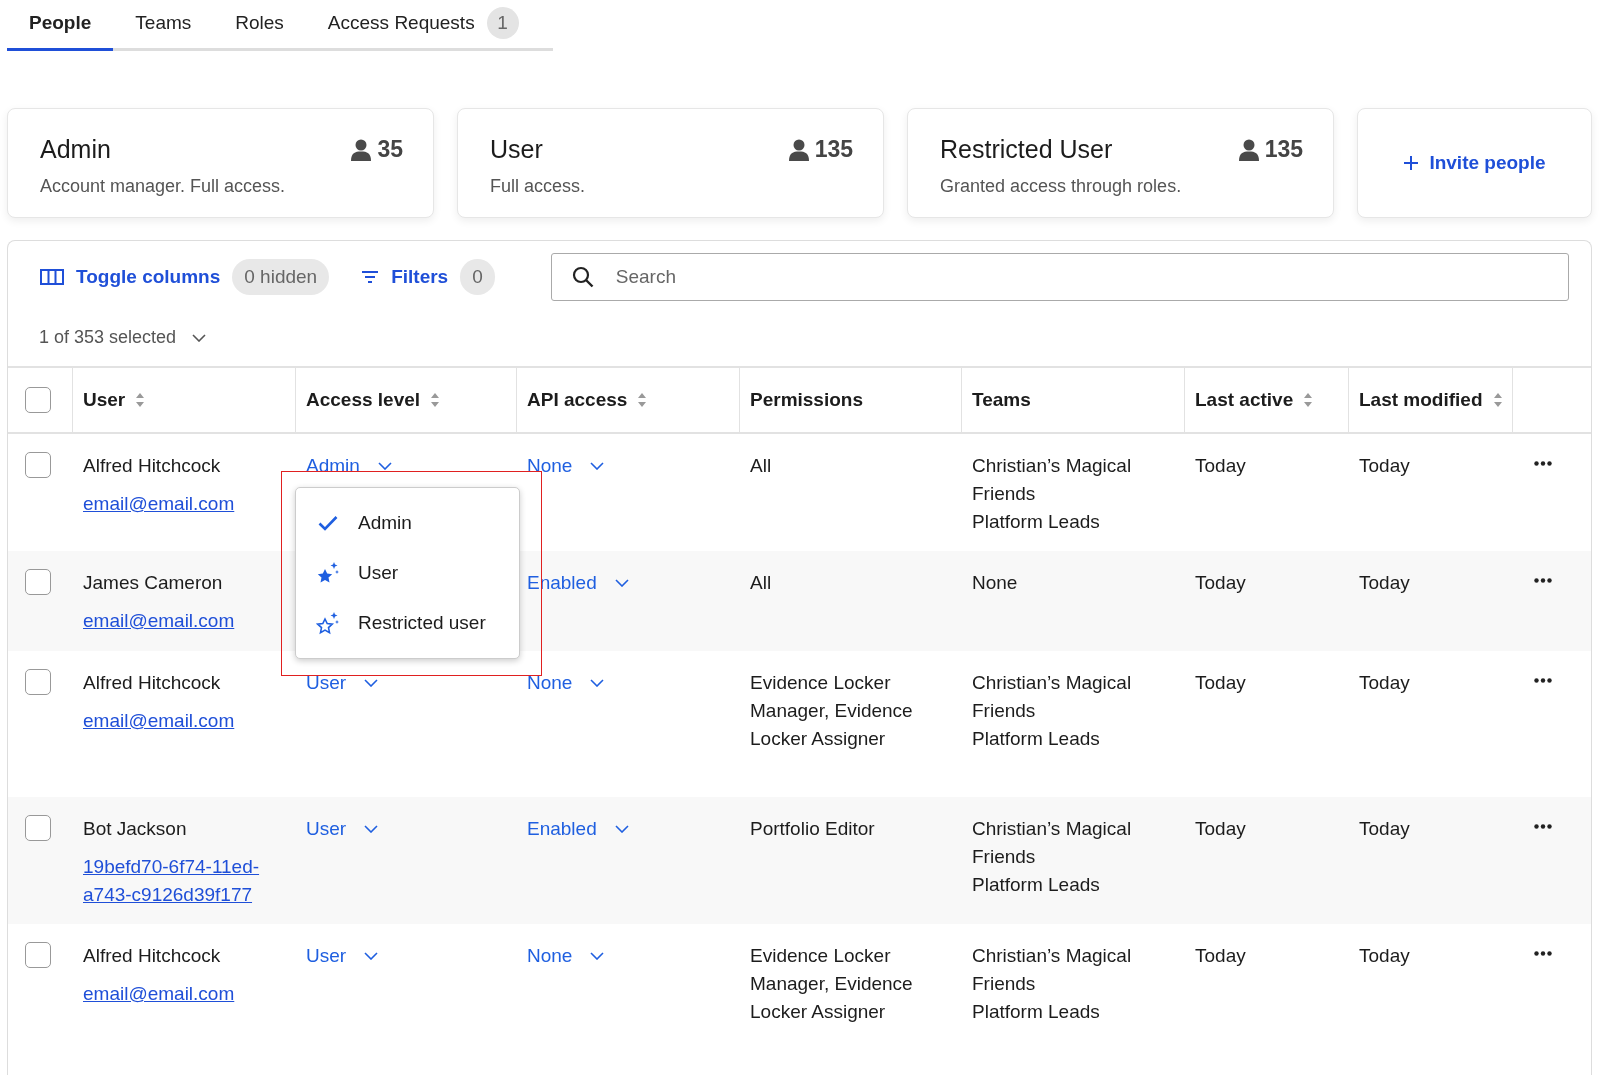 The height and width of the screenshot is (1075, 1600). Describe the element at coordinates (577, 400) in the screenshot. I see `column-header: API access` at that location.